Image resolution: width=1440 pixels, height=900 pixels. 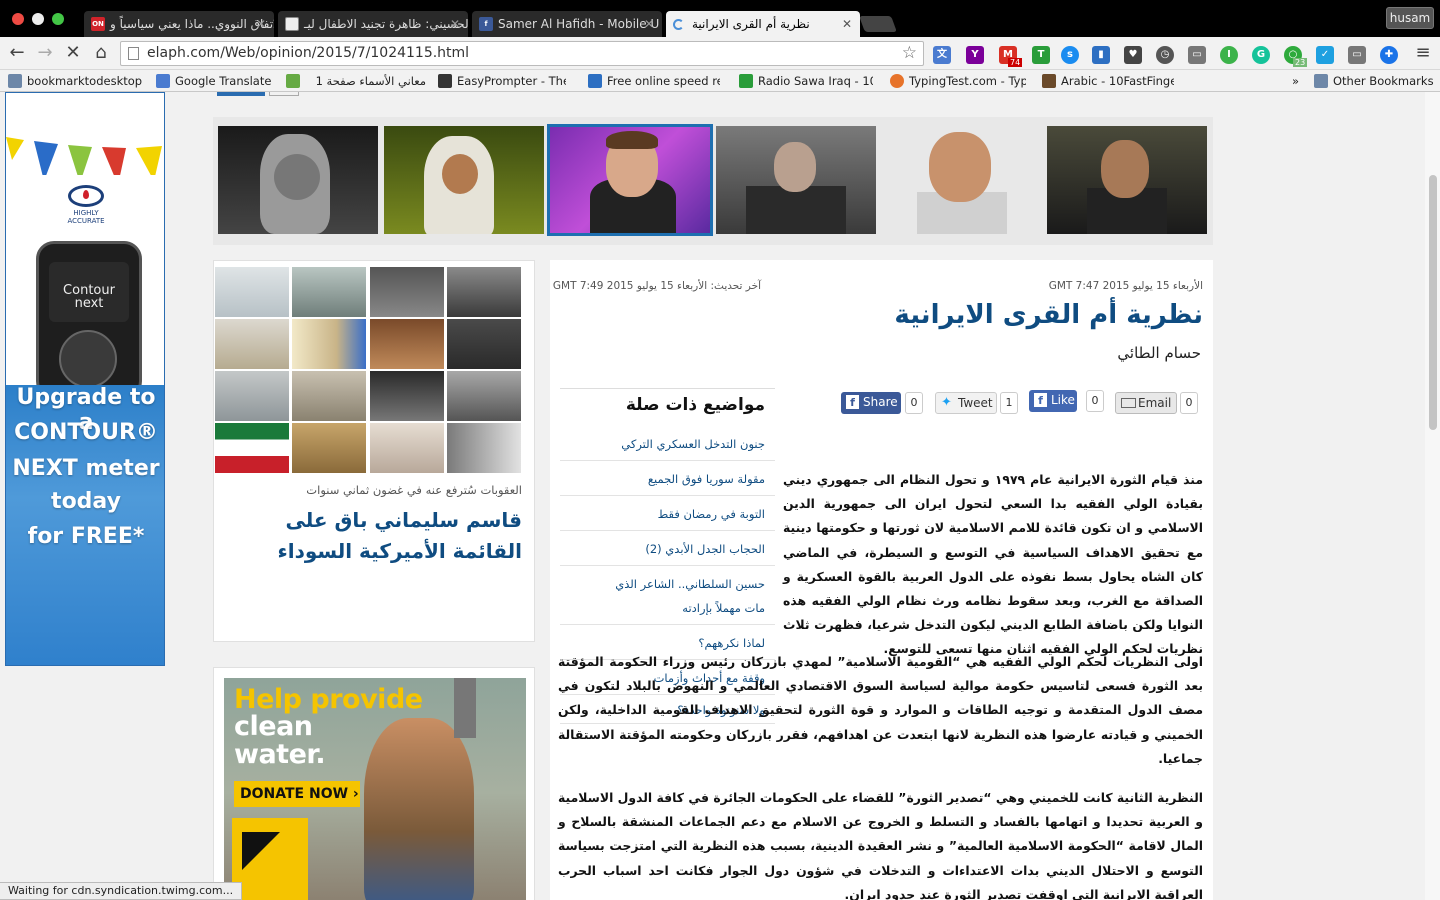 What do you see at coordinates (297, 794) in the screenshot?
I see `donate-now-button: DONATE NOW ›` at bounding box center [297, 794].